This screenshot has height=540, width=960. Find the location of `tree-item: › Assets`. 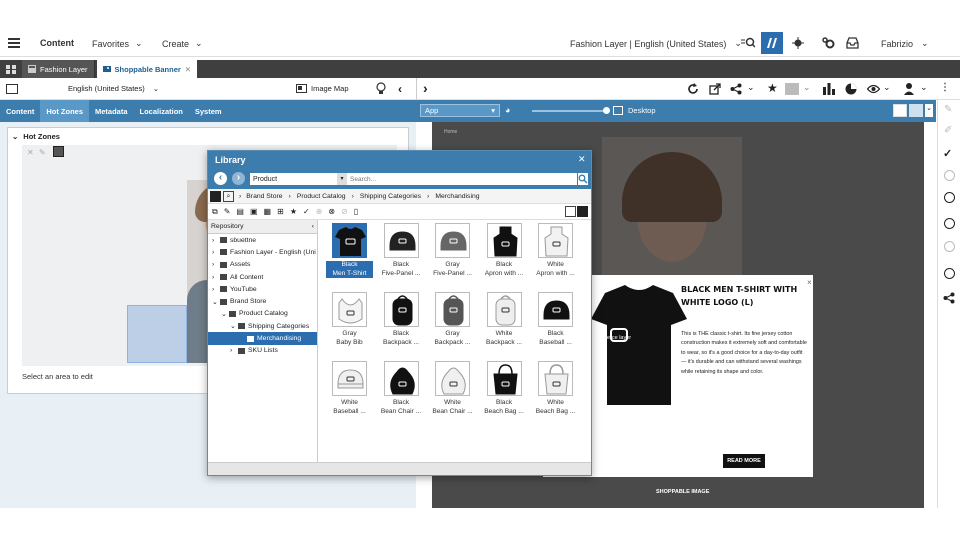

tree-item: › Assets is located at coordinates (262, 265).